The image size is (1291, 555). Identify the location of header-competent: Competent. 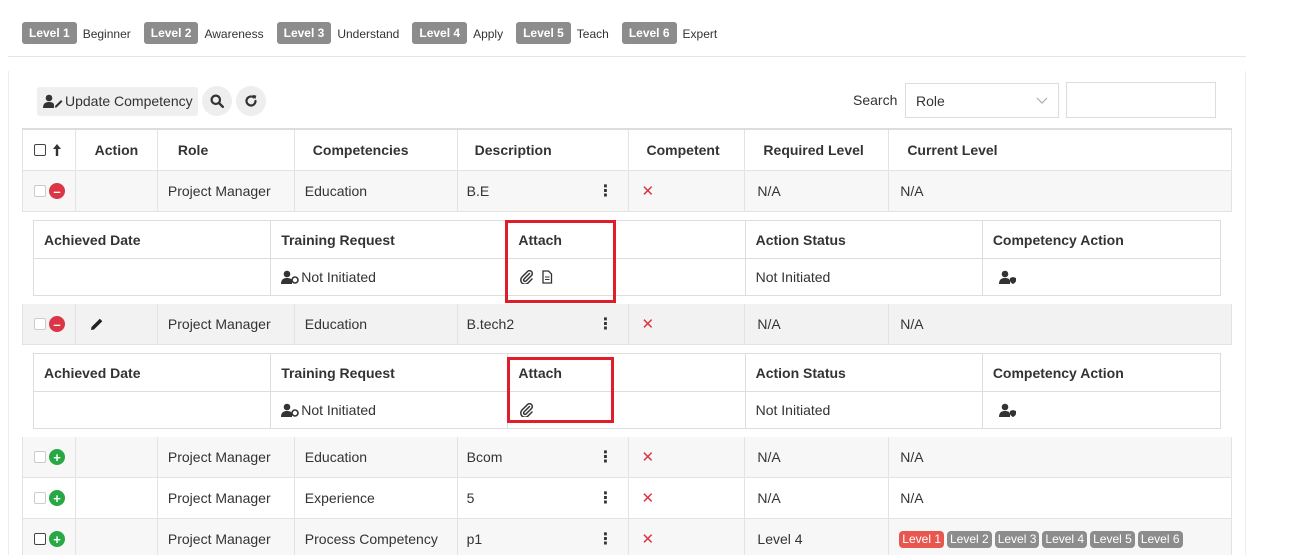
(687, 150).